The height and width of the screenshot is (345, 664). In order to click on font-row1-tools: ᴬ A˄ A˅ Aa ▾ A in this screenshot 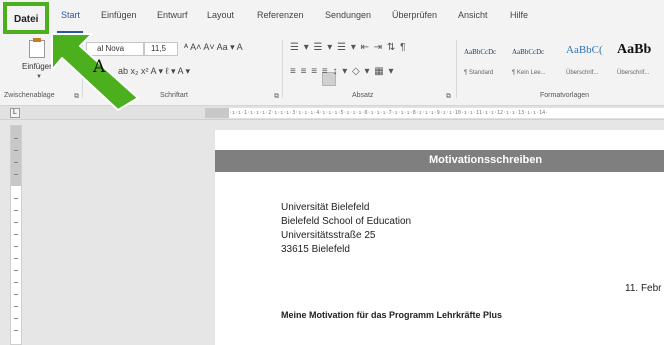, I will do `click(213, 47)`.